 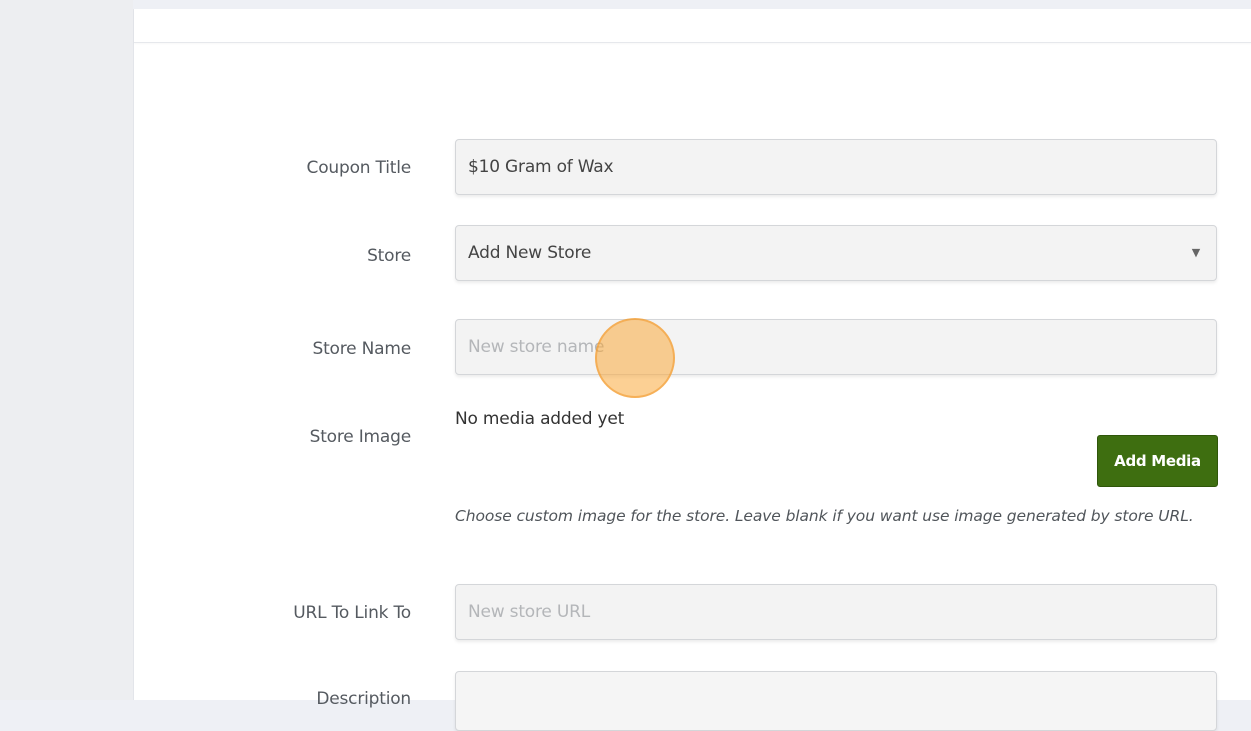 What do you see at coordinates (692, 4) in the screenshot?
I see `top-bar` at bounding box center [692, 4].